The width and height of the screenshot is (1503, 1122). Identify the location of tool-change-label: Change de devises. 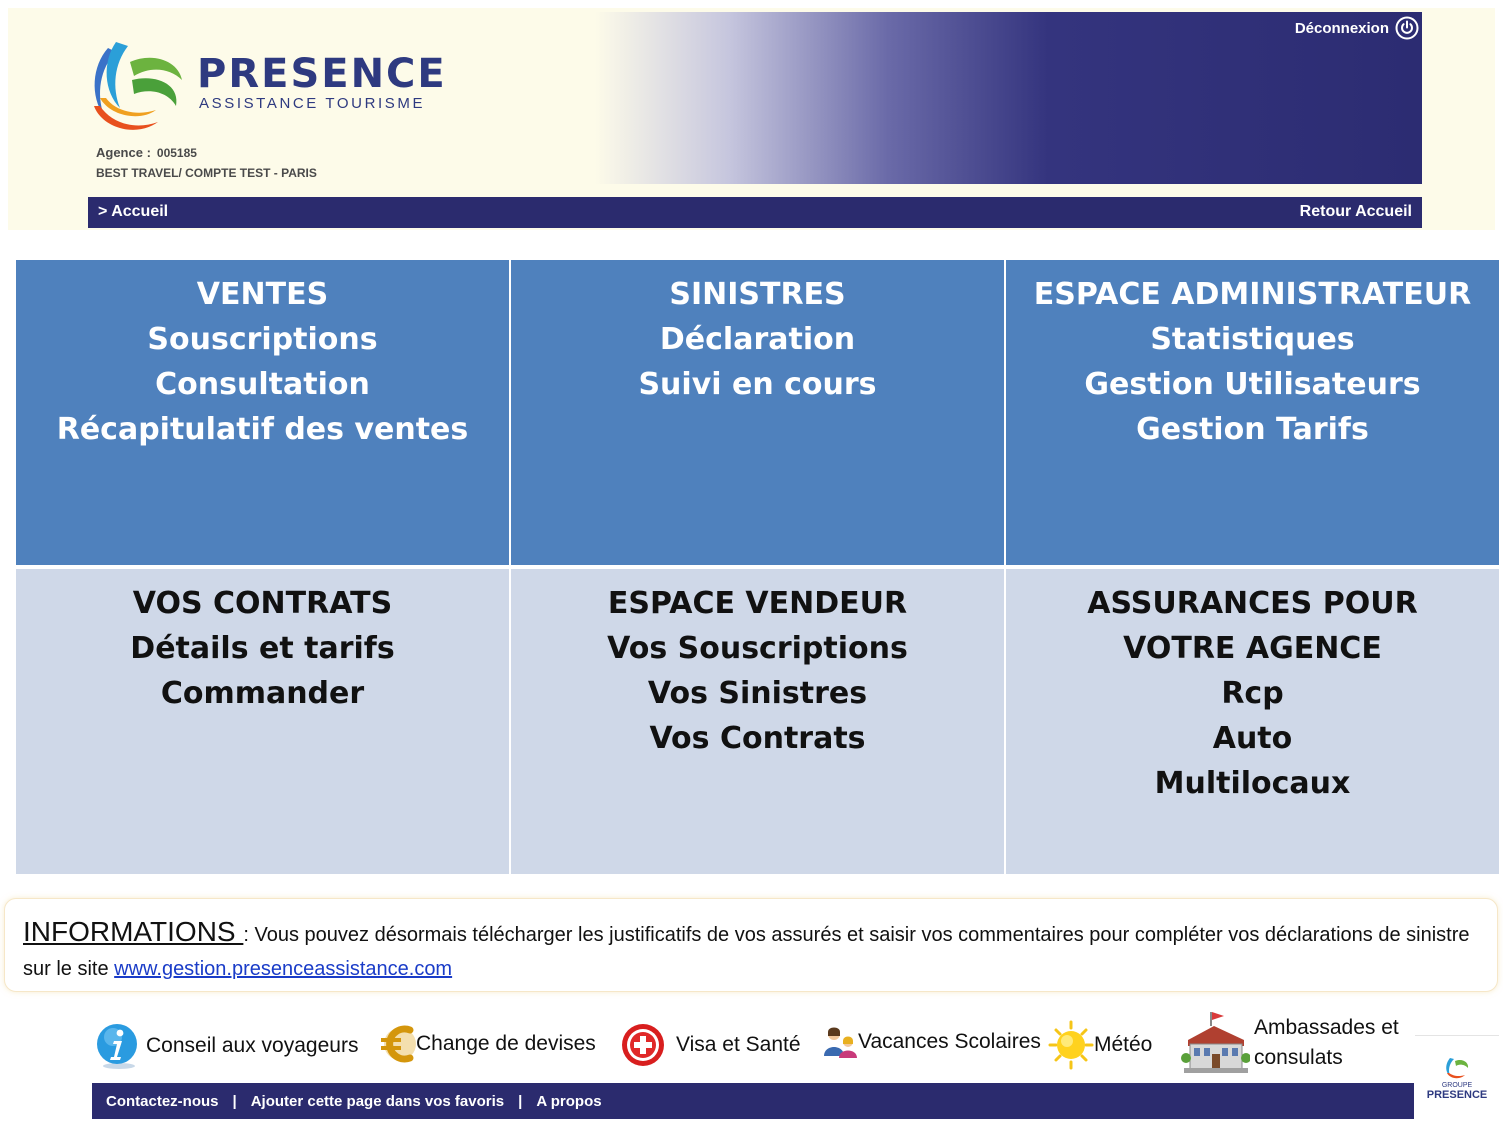
(506, 1043).